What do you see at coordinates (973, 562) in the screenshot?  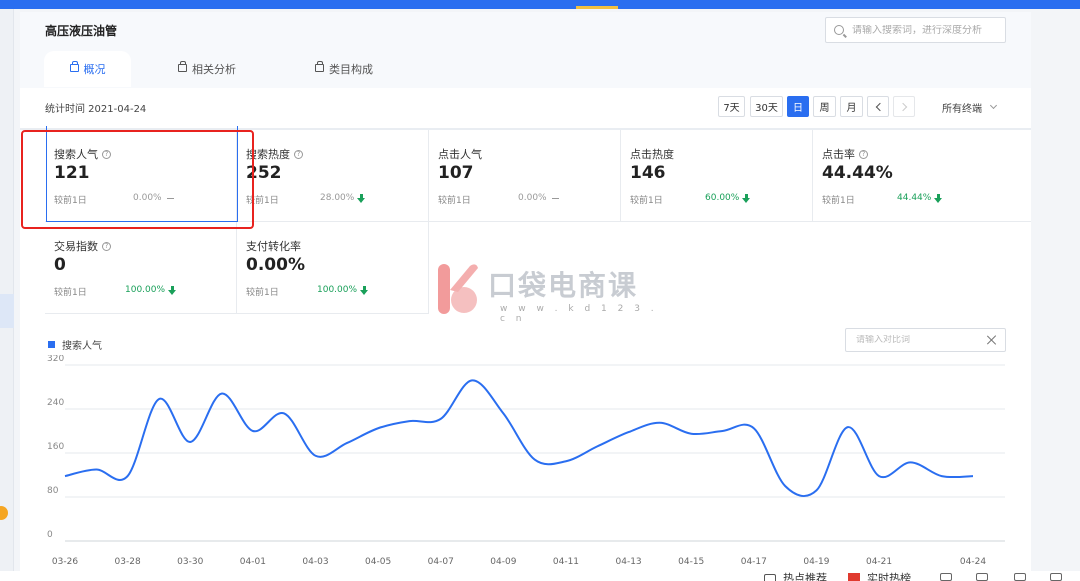 I see `x-tick-label: 04-24` at bounding box center [973, 562].